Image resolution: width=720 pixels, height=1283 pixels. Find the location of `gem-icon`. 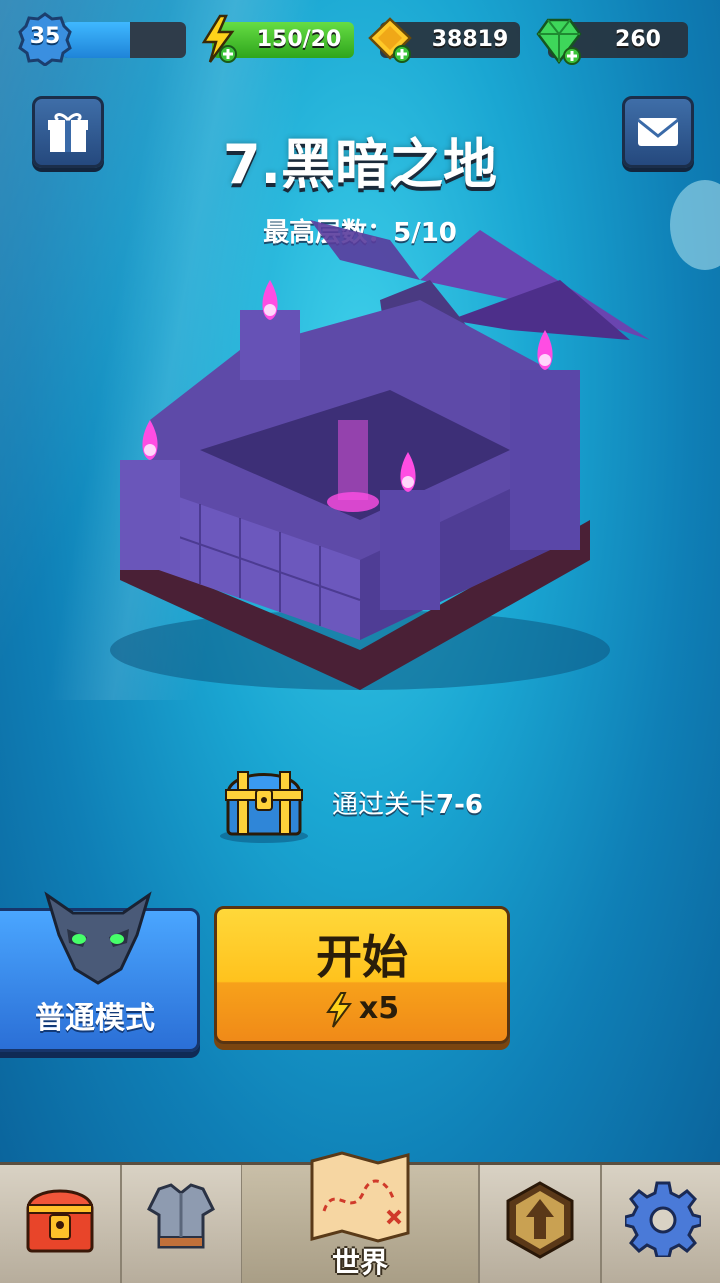

gem-icon is located at coordinates (559, 41).